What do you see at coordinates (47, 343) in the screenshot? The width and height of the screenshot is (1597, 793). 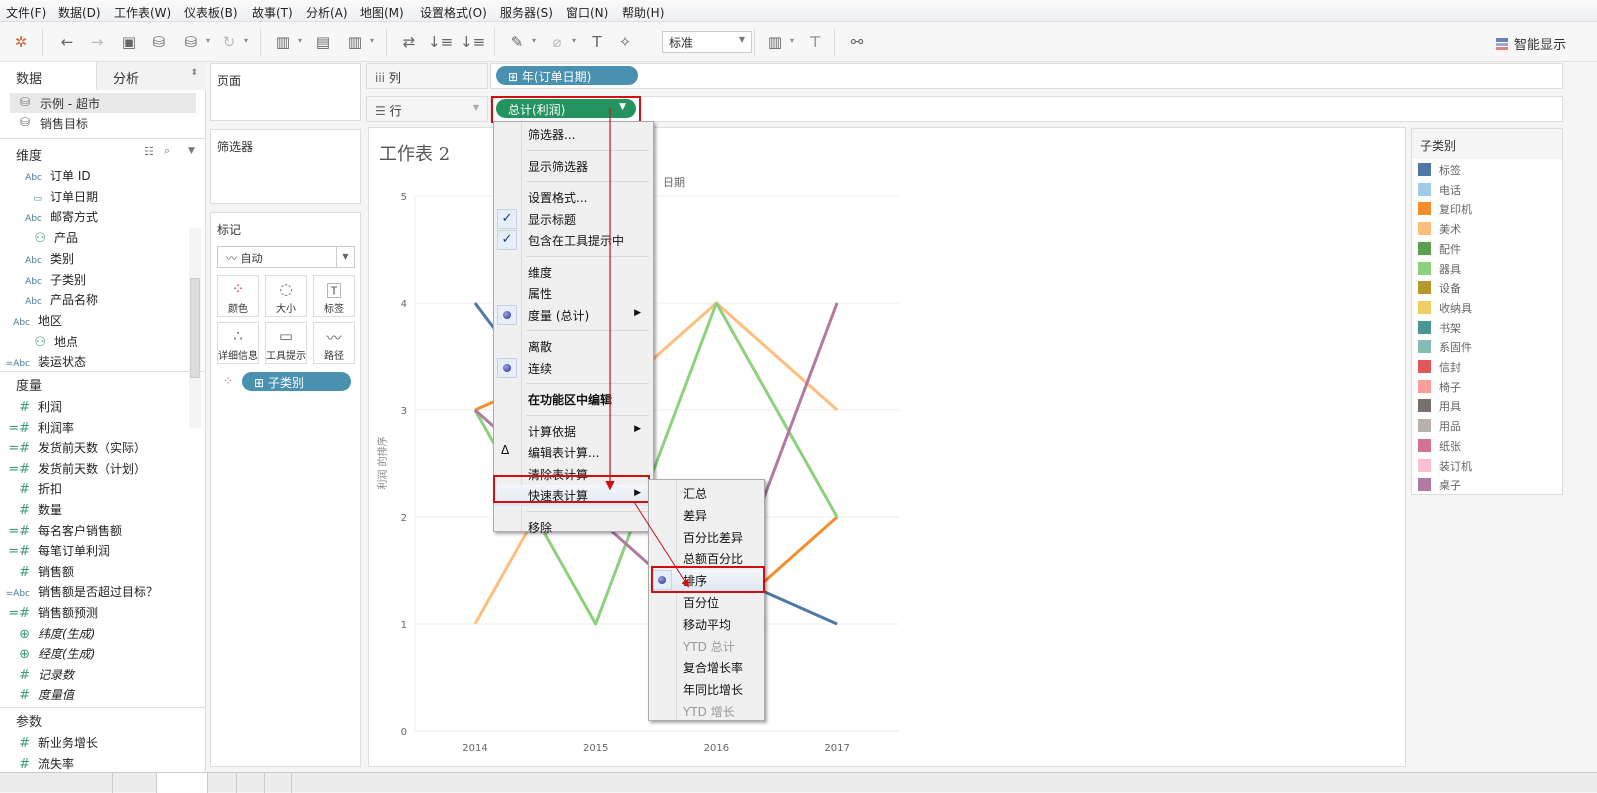 I see `field-item: ›⚇地点` at bounding box center [47, 343].